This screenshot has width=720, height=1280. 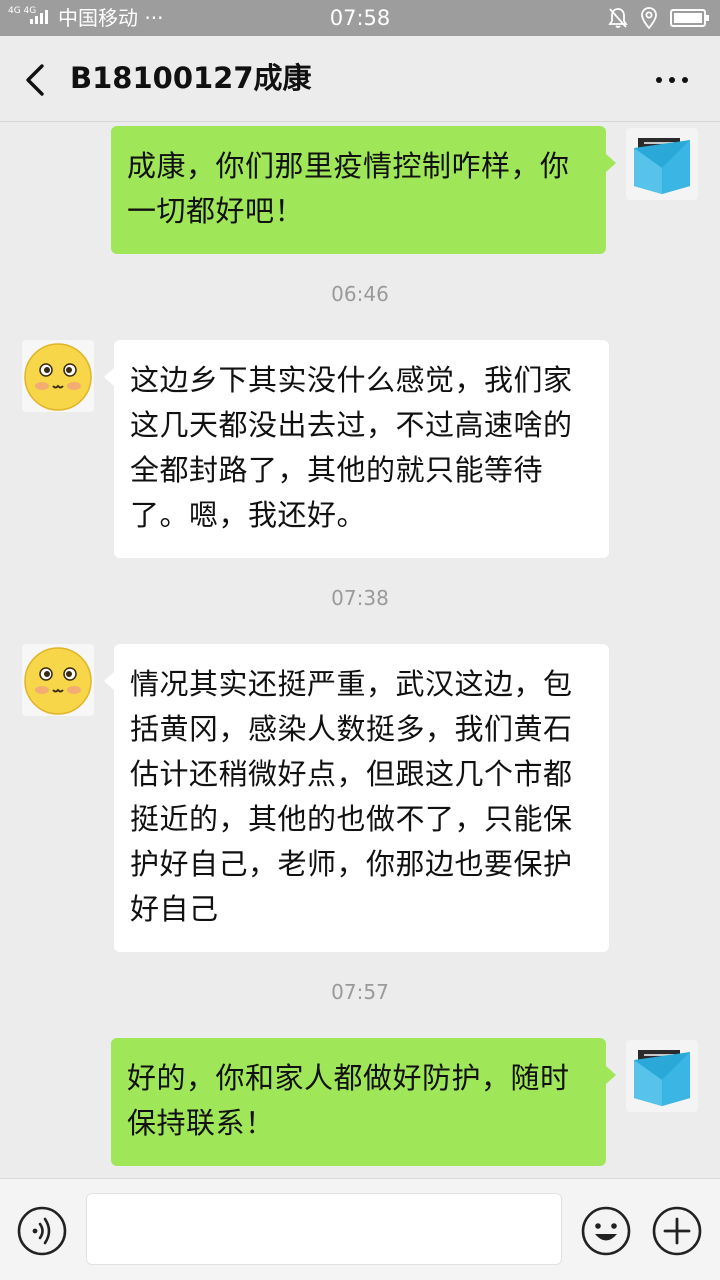 What do you see at coordinates (689, 18) in the screenshot?
I see `battery-icon` at bounding box center [689, 18].